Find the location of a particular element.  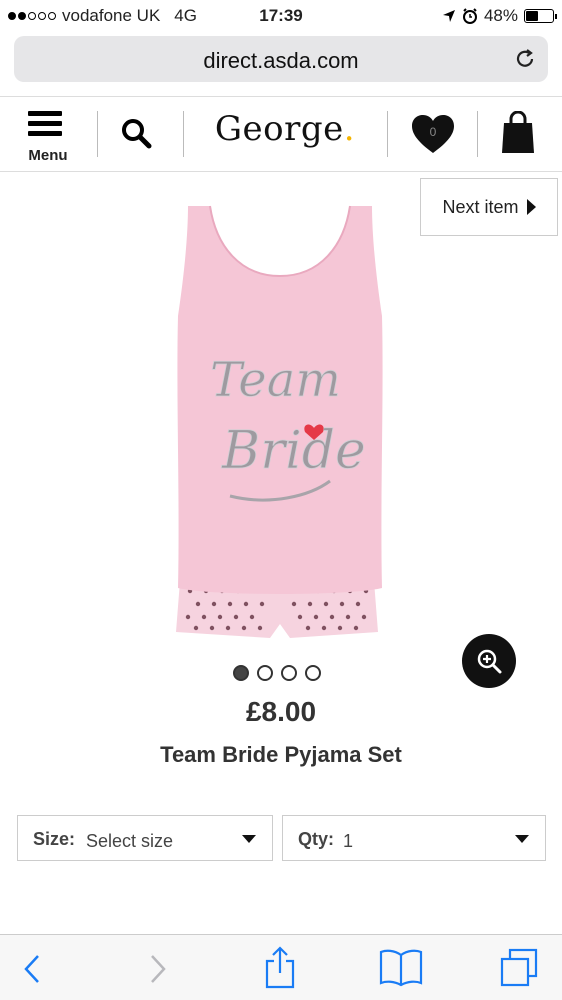

george-logo: George. is located at coordinates (285, 129).